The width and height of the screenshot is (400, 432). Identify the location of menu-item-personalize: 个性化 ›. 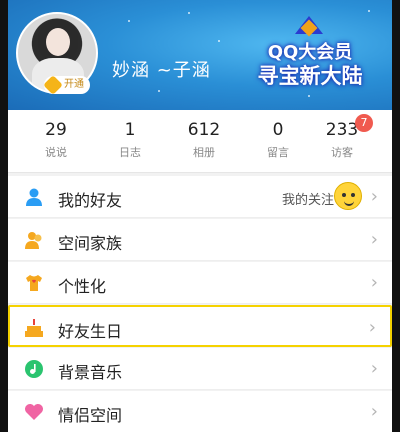
(200, 283).